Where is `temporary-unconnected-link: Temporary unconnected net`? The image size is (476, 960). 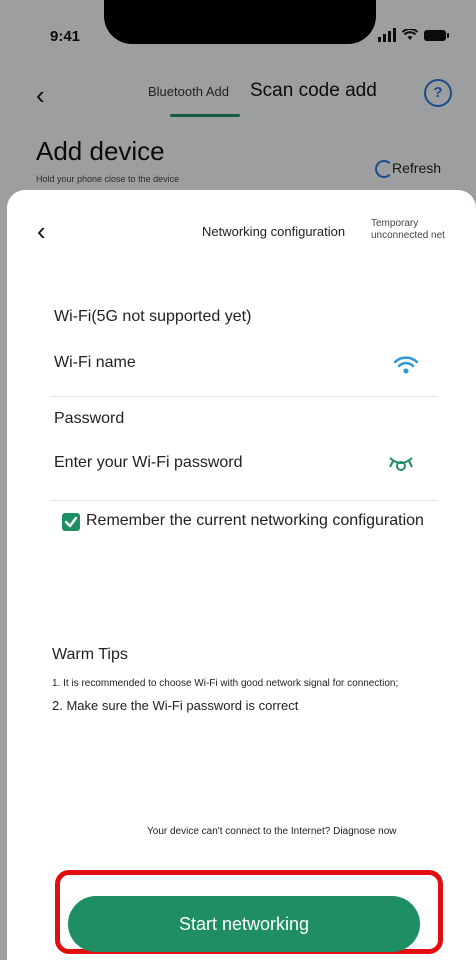 temporary-unconnected-link: Temporary unconnected net is located at coordinates (416, 230).